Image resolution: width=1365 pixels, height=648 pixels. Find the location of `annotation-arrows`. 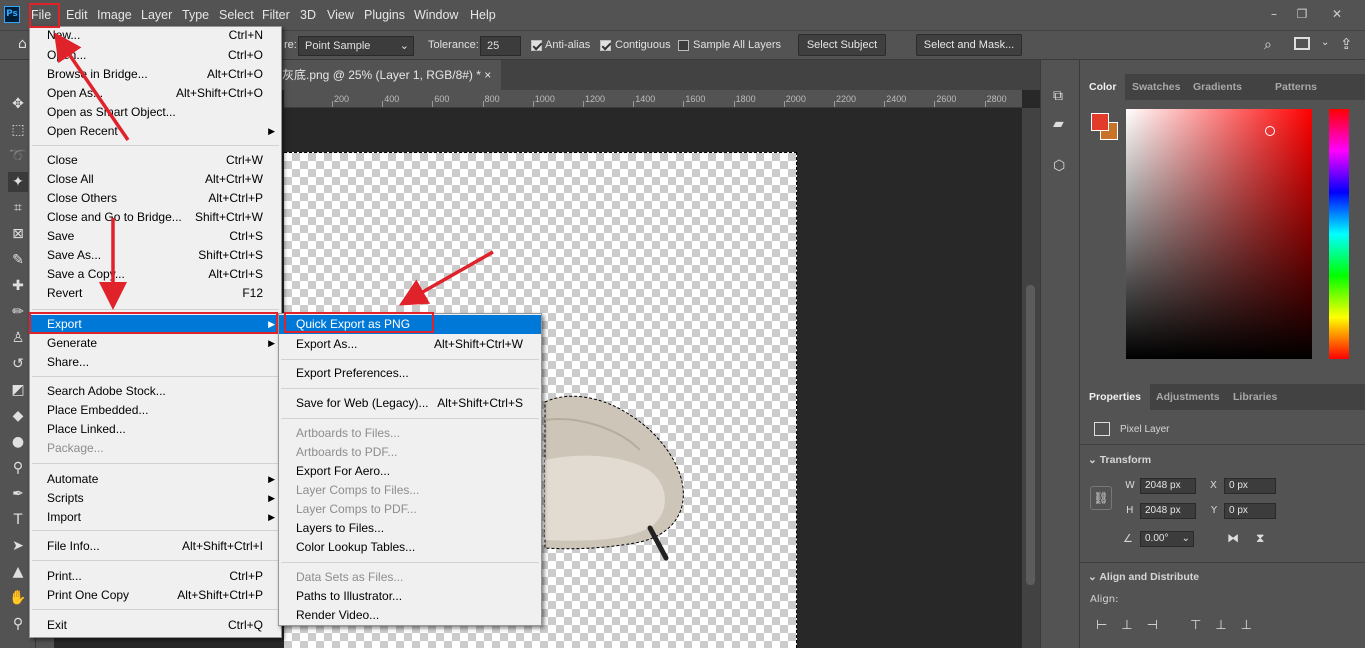

annotation-arrows is located at coordinates (274, 171).